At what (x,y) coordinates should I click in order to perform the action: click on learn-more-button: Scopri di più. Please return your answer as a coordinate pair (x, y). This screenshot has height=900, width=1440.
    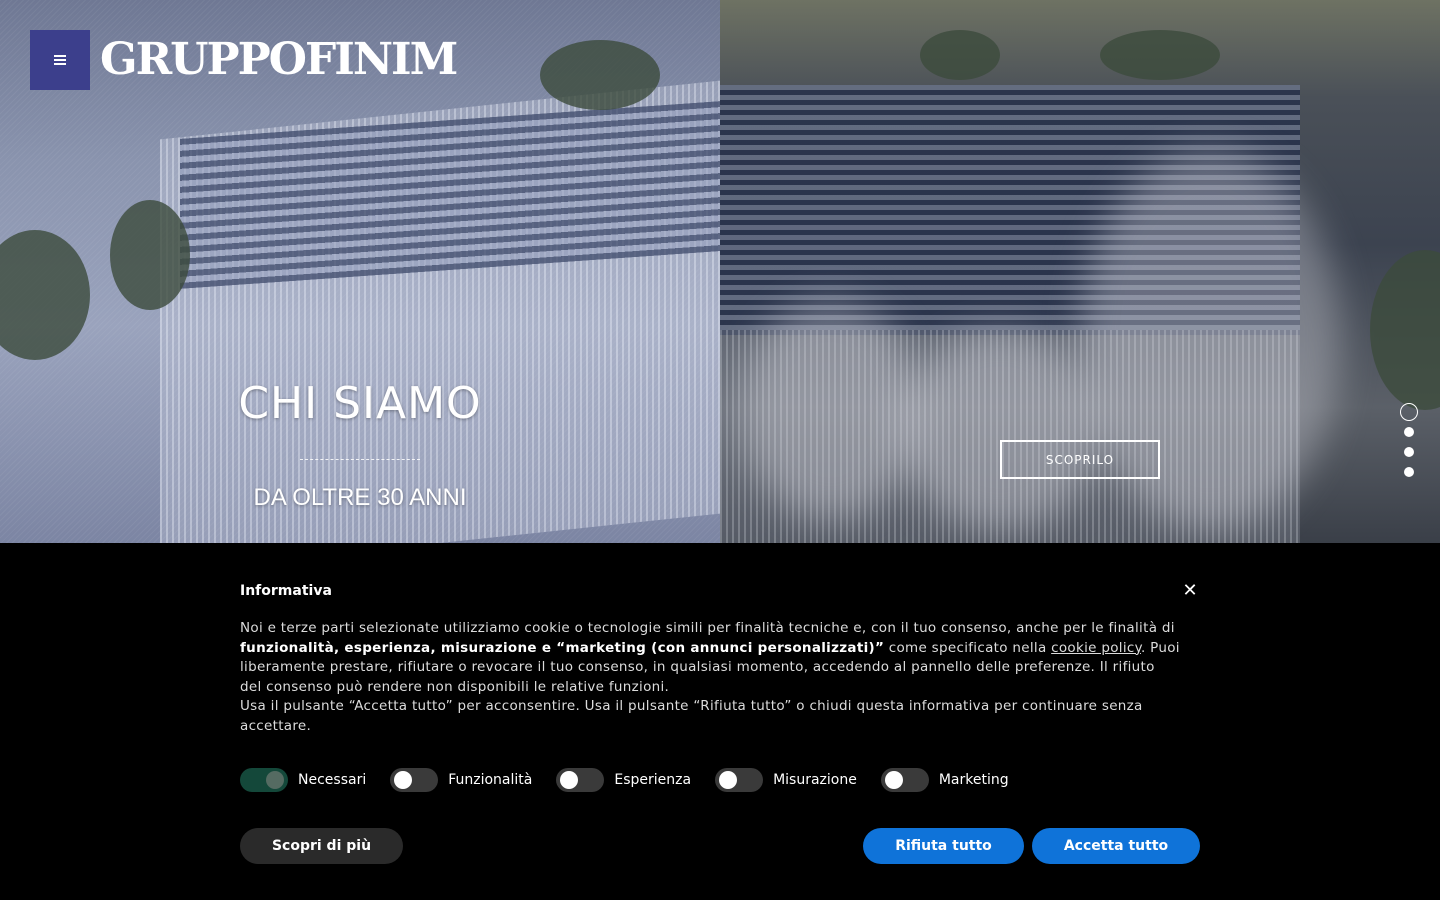
    Looking at the image, I should click on (321, 846).